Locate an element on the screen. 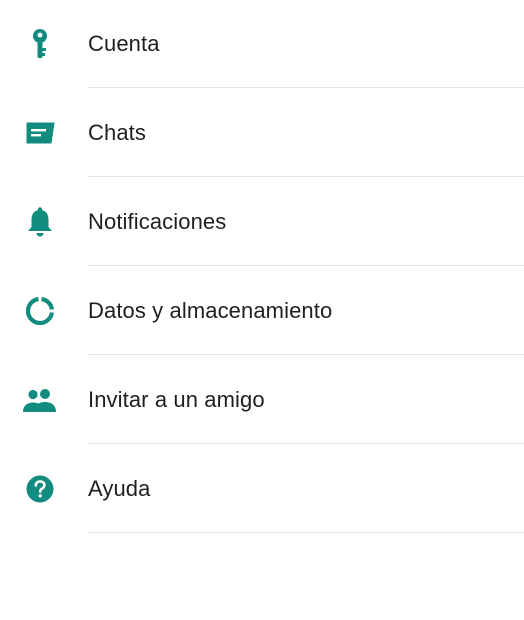  settings-item-label: Invitar a un amigo is located at coordinates (176, 399).